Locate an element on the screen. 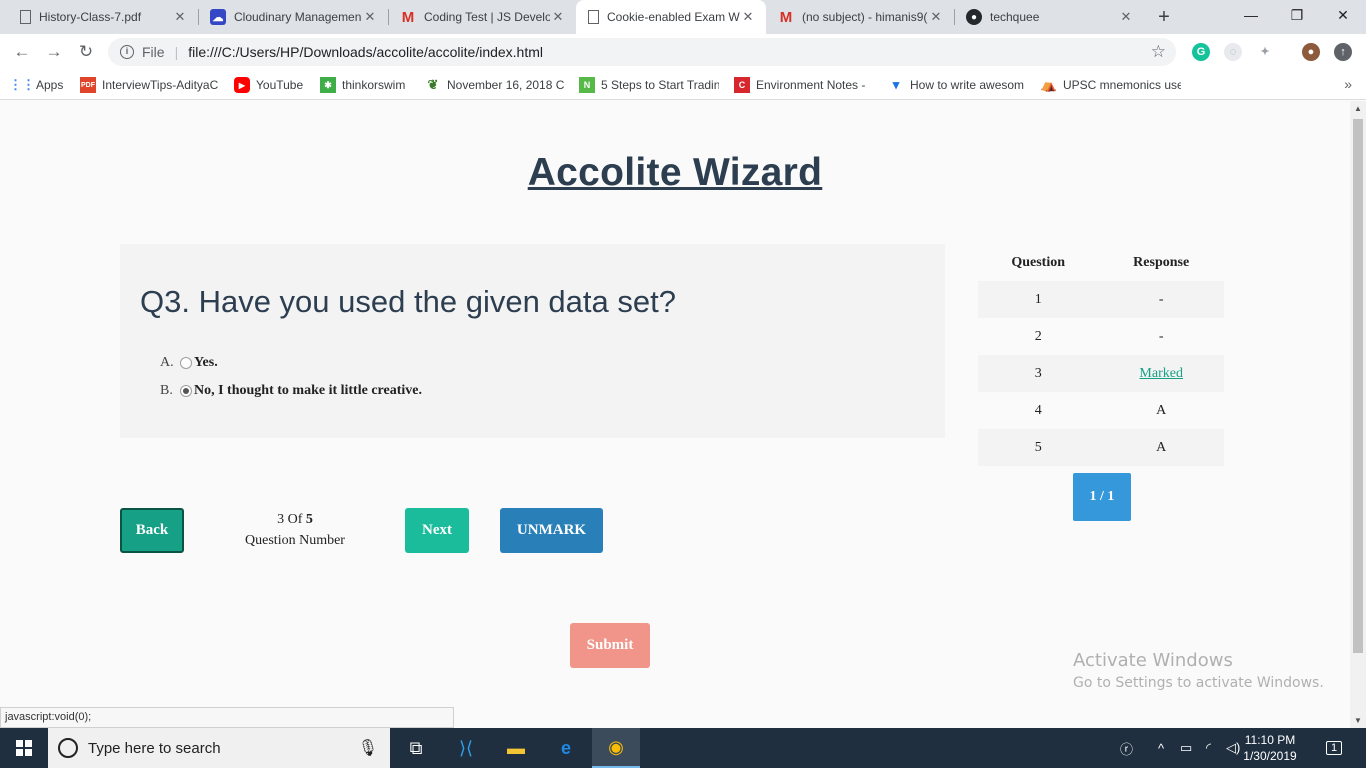 The width and height of the screenshot is (1366, 768). next-button: Next is located at coordinates (437, 530).